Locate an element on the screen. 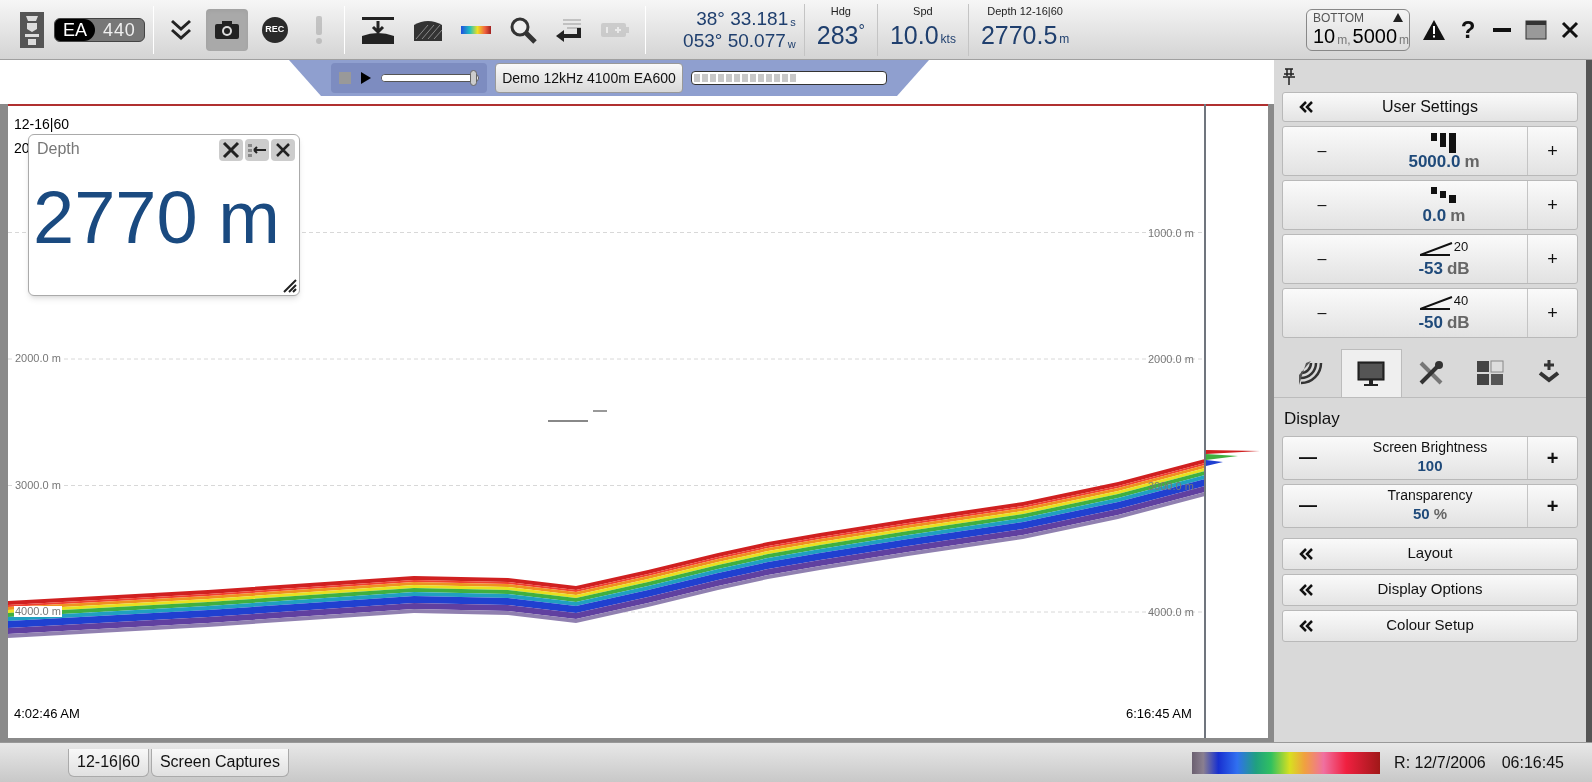 The height and width of the screenshot is (782, 1592). minimize-icon is located at coordinates (1502, 29).